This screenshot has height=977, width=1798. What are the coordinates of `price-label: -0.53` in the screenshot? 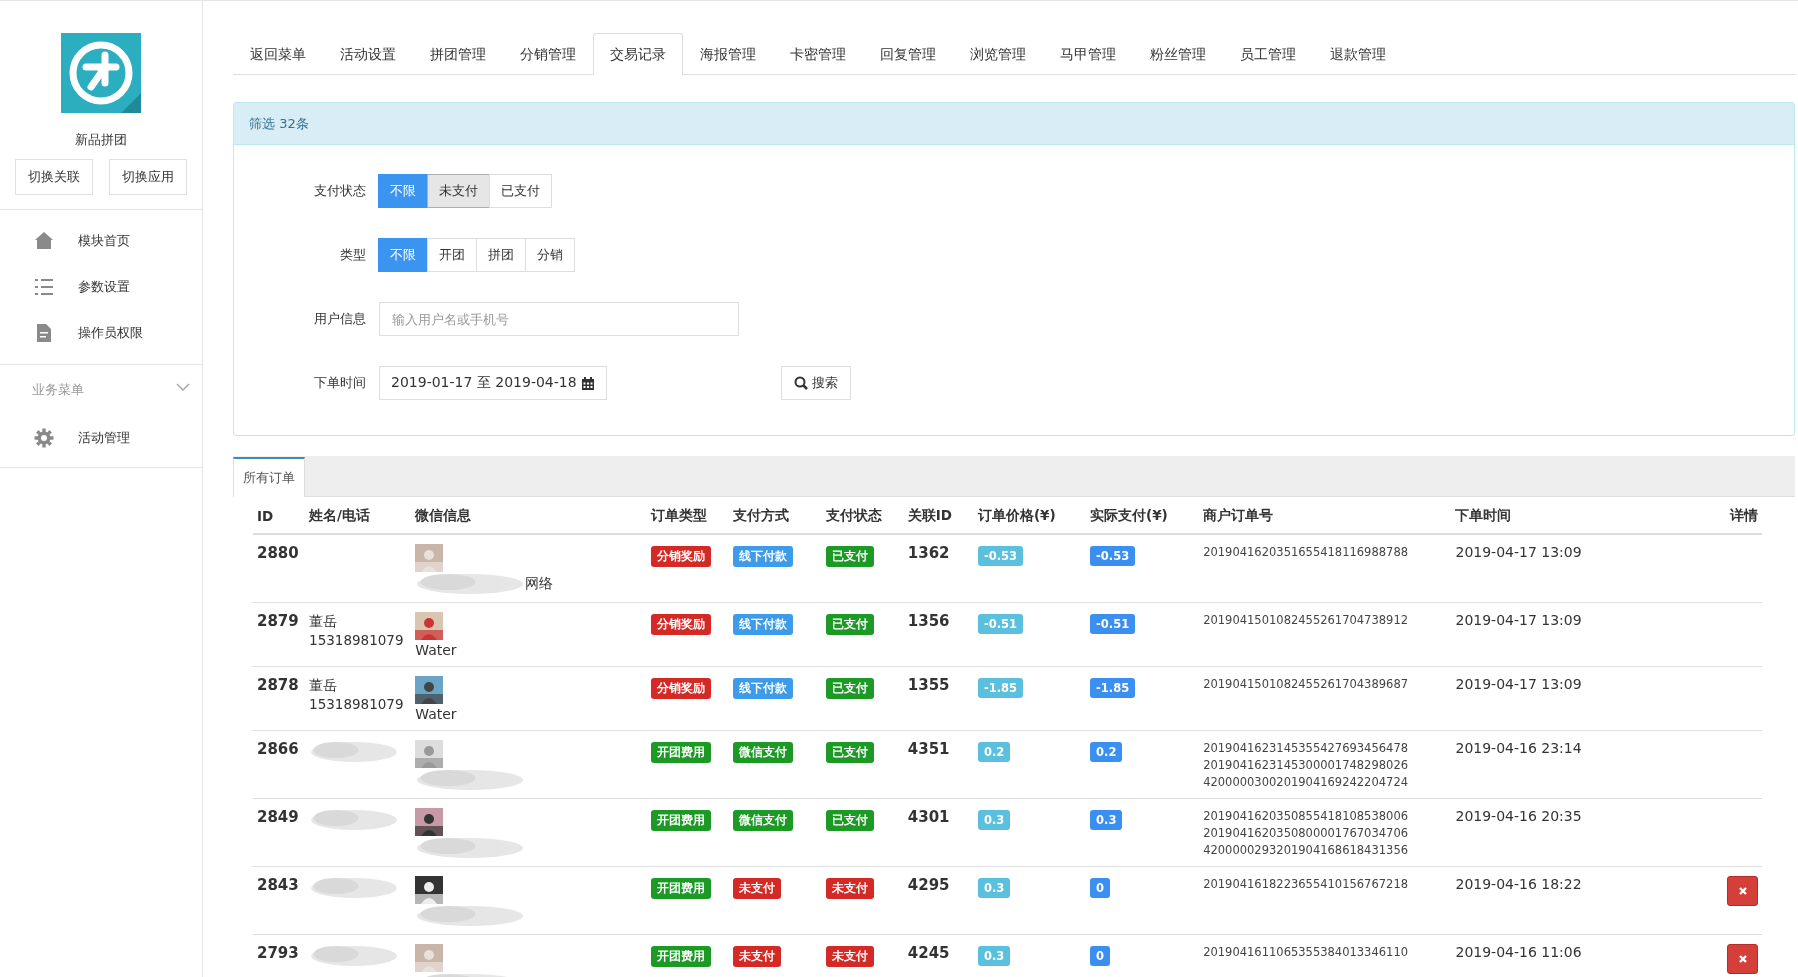 It's located at (1000, 556).